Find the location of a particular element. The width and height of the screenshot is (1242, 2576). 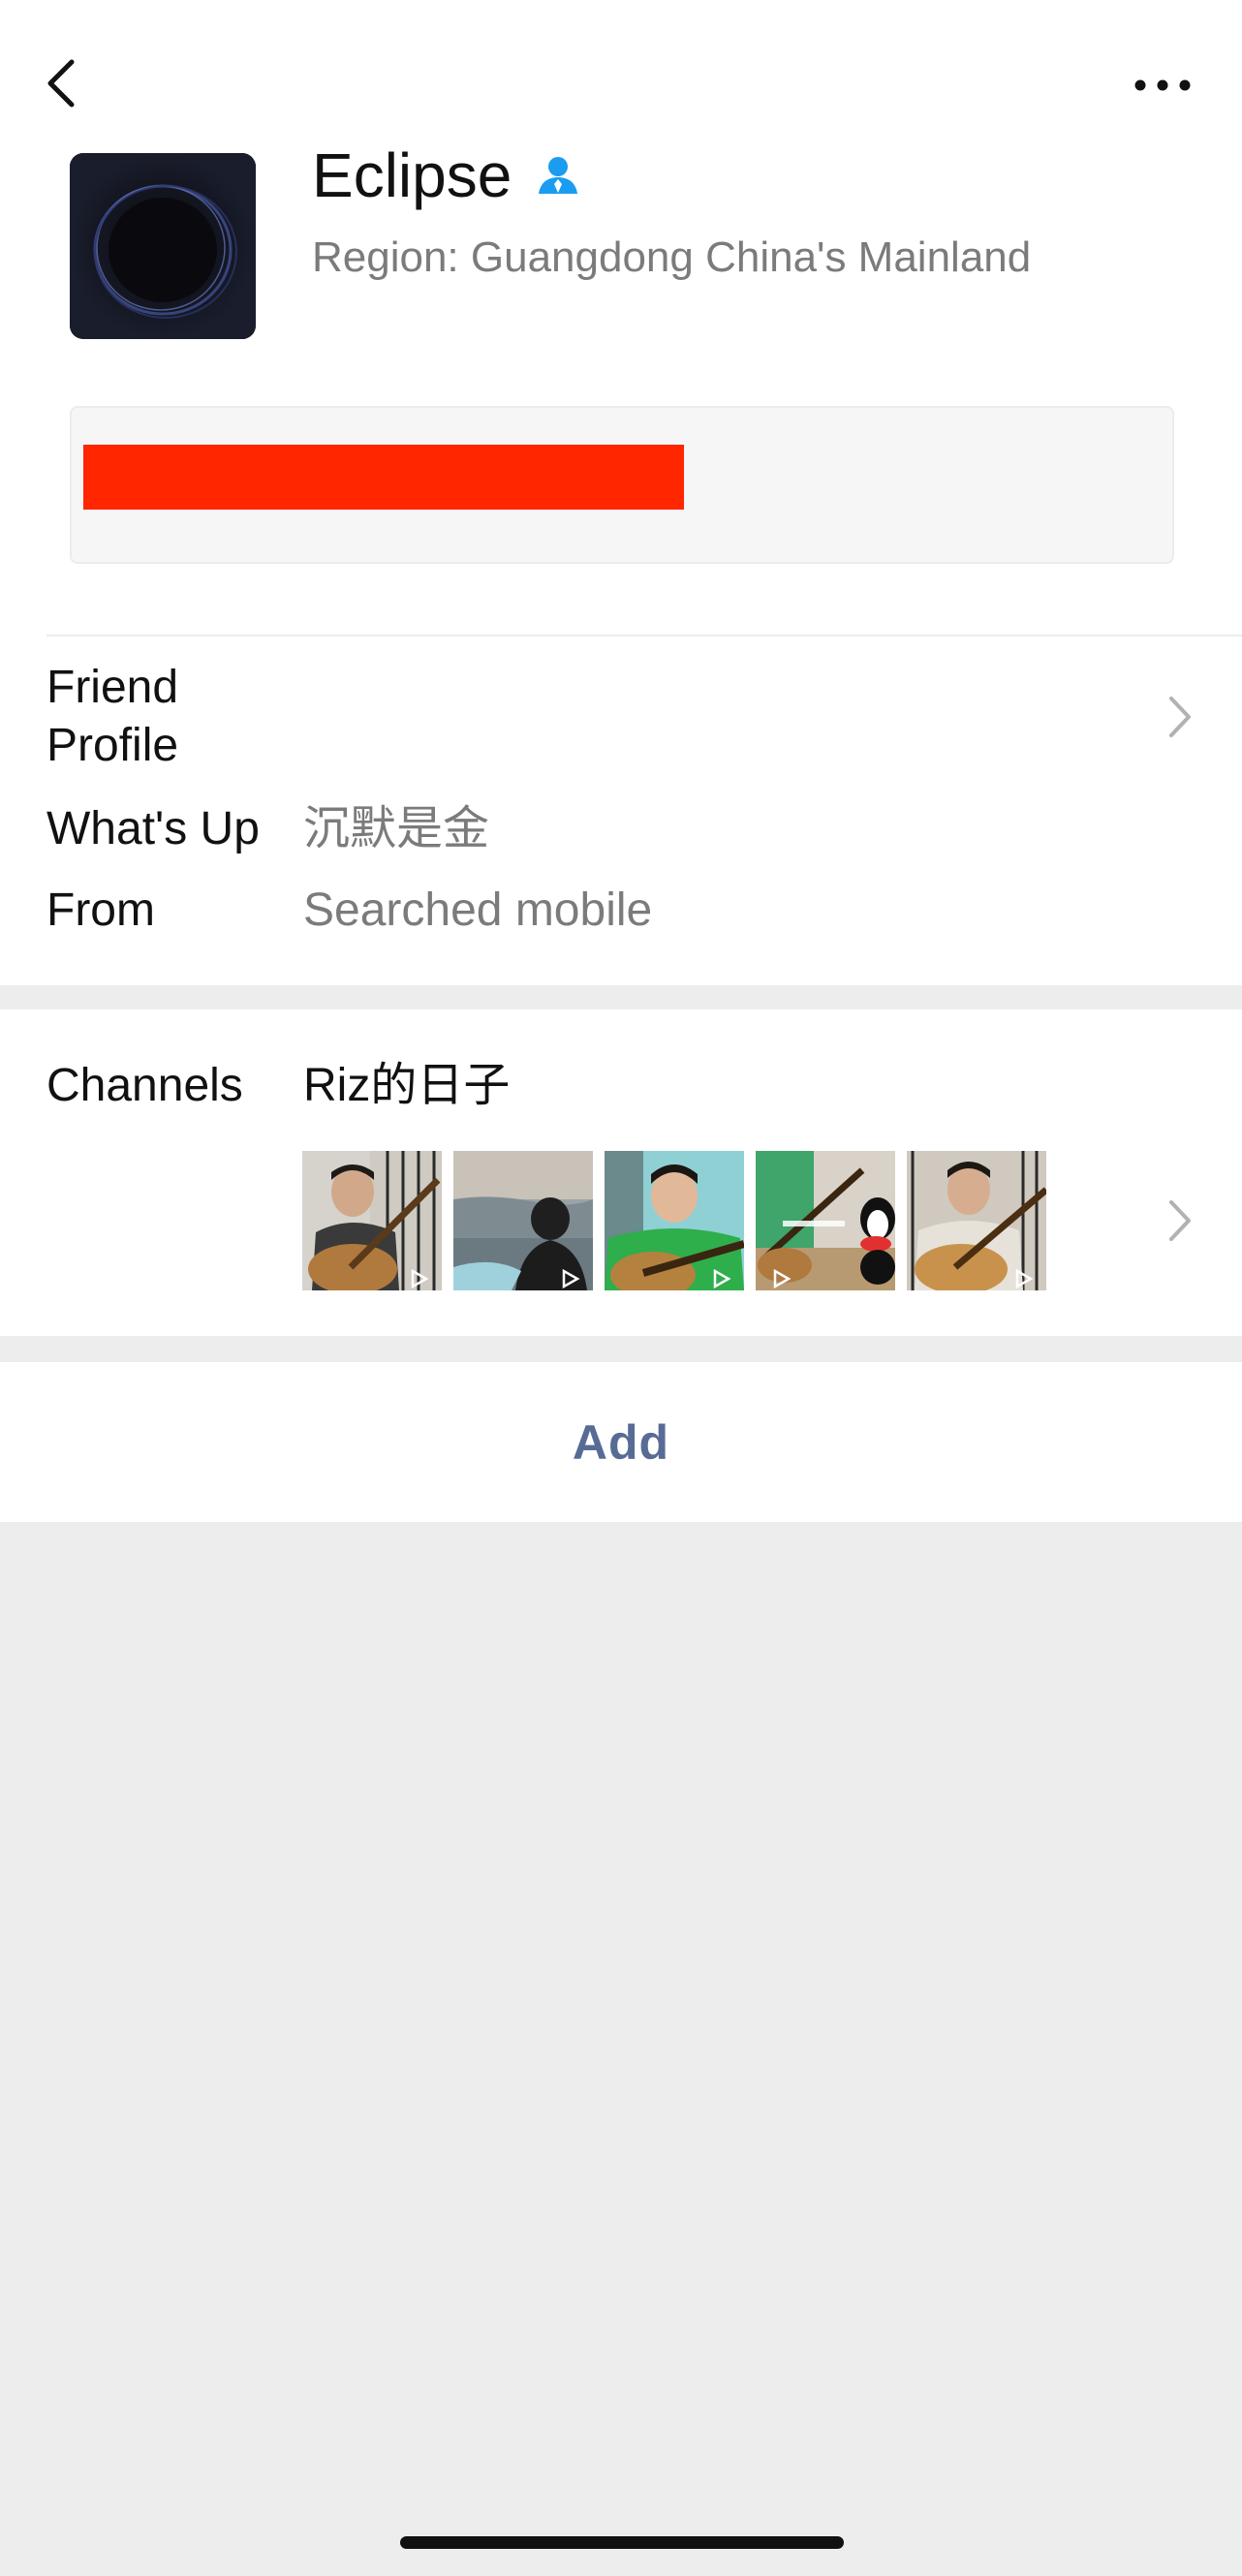

whats-up-value: 沉默是金 is located at coordinates (396, 828).